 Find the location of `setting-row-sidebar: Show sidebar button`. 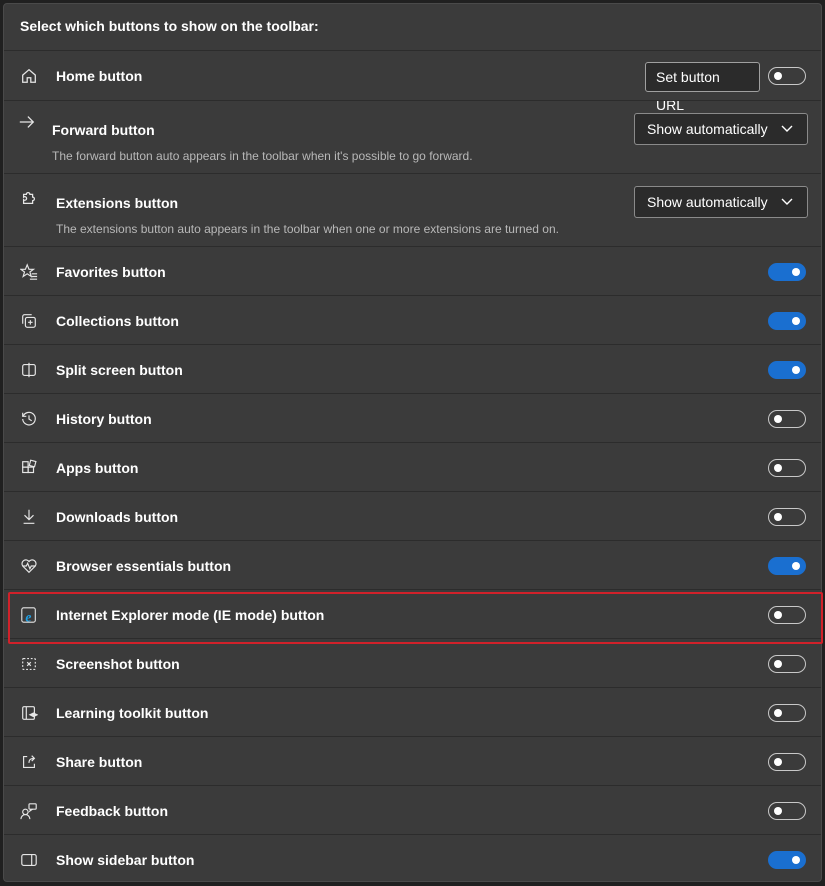

setting-row-sidebar: Show sidebar button is located at coordinates (412, 858).